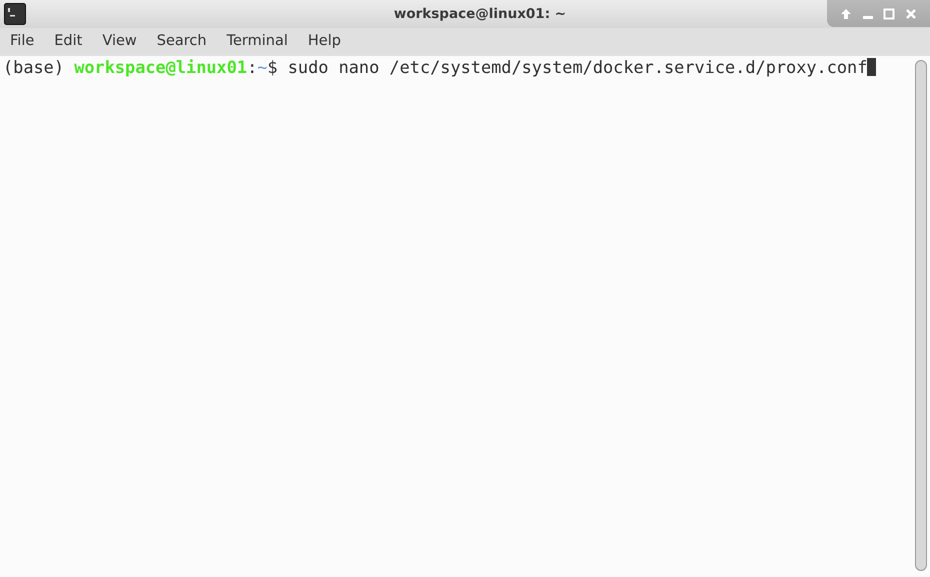 The image size is (930, 577). I want to click on window-title: workspace@linux01: ~, so click(480, 14).